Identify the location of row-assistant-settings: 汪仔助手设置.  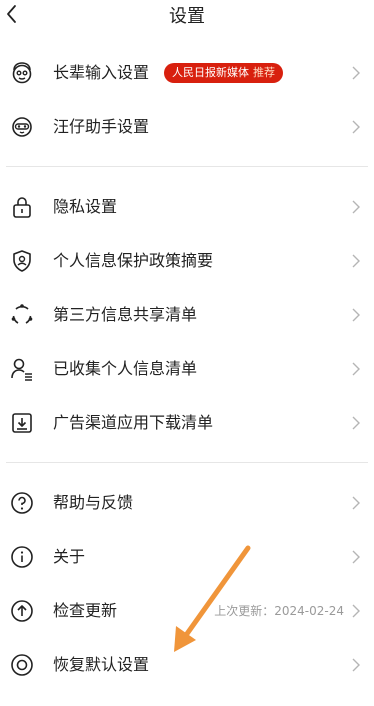
(187, 127).